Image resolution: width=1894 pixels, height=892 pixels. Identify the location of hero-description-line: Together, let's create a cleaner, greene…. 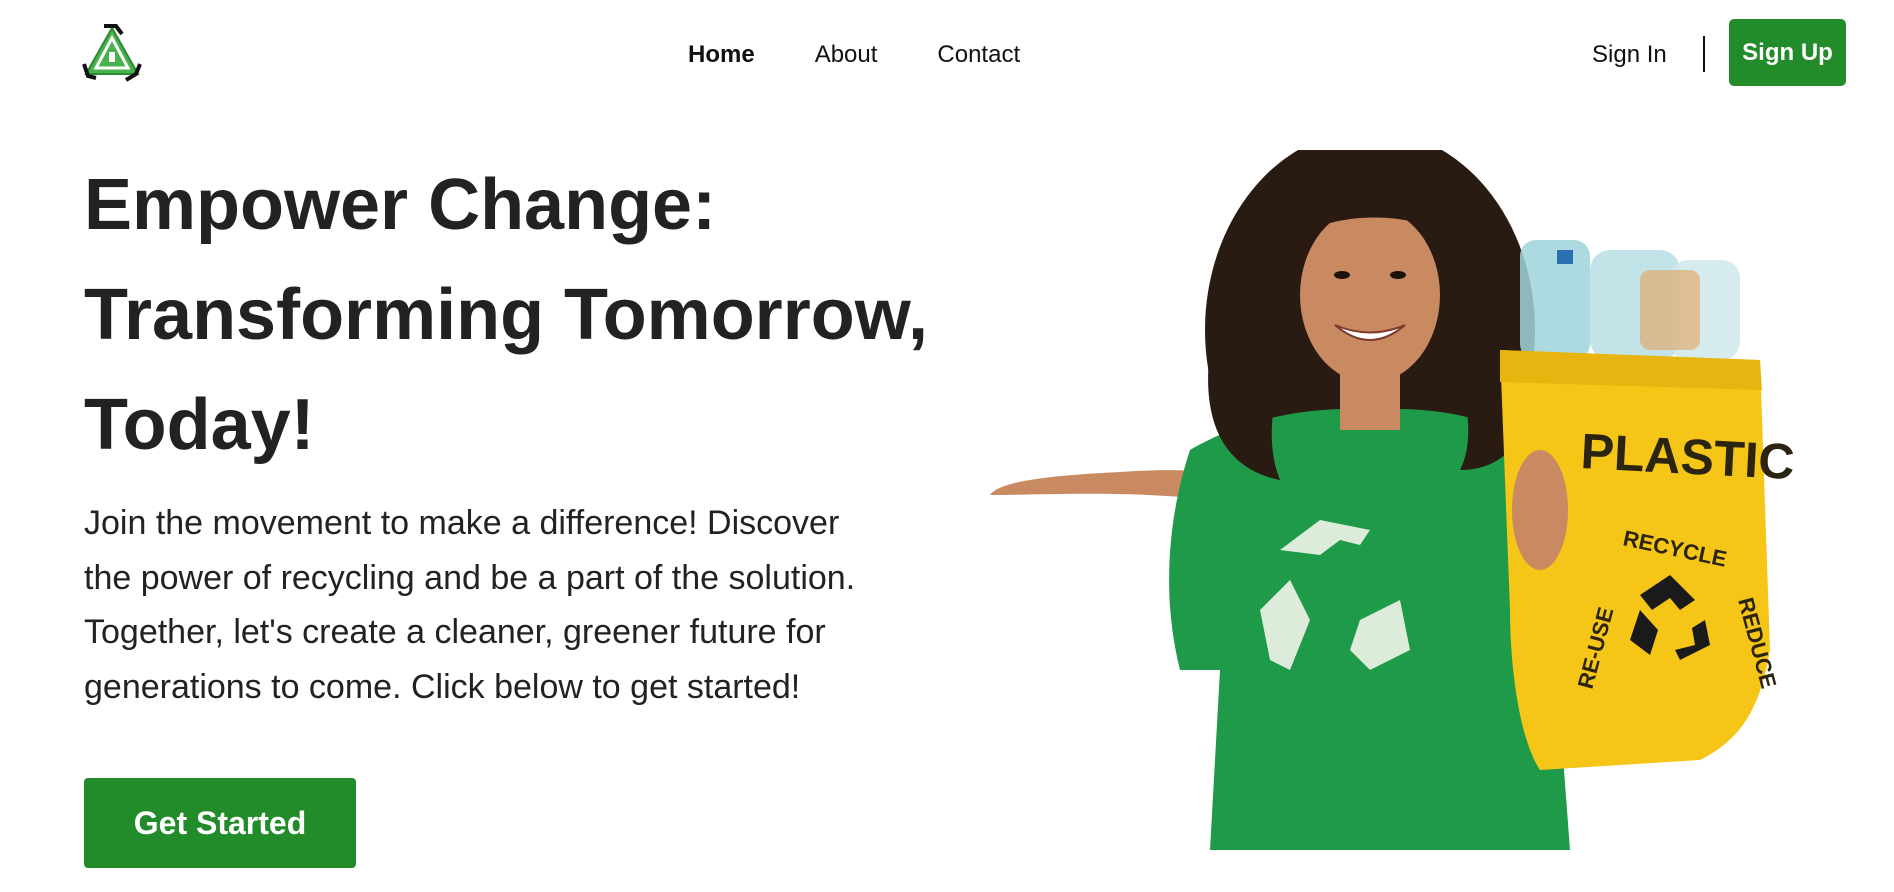
(455, 632).